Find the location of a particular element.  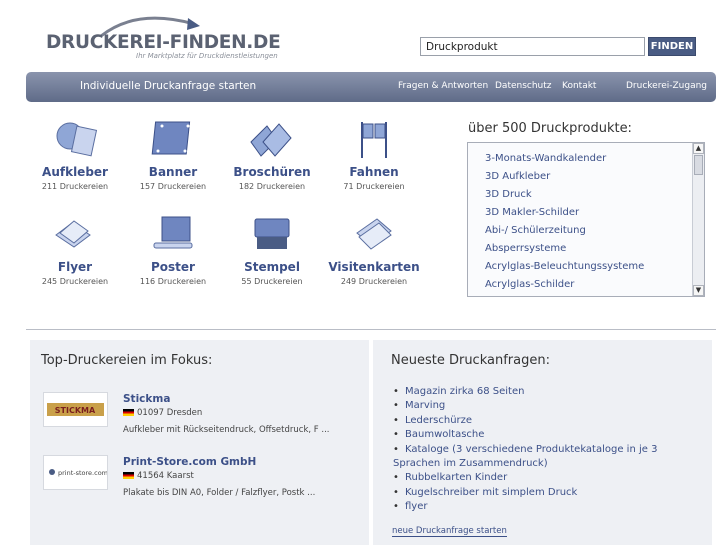

product-item: 3D Makler-Schilder is located at coordinates (532, 212).